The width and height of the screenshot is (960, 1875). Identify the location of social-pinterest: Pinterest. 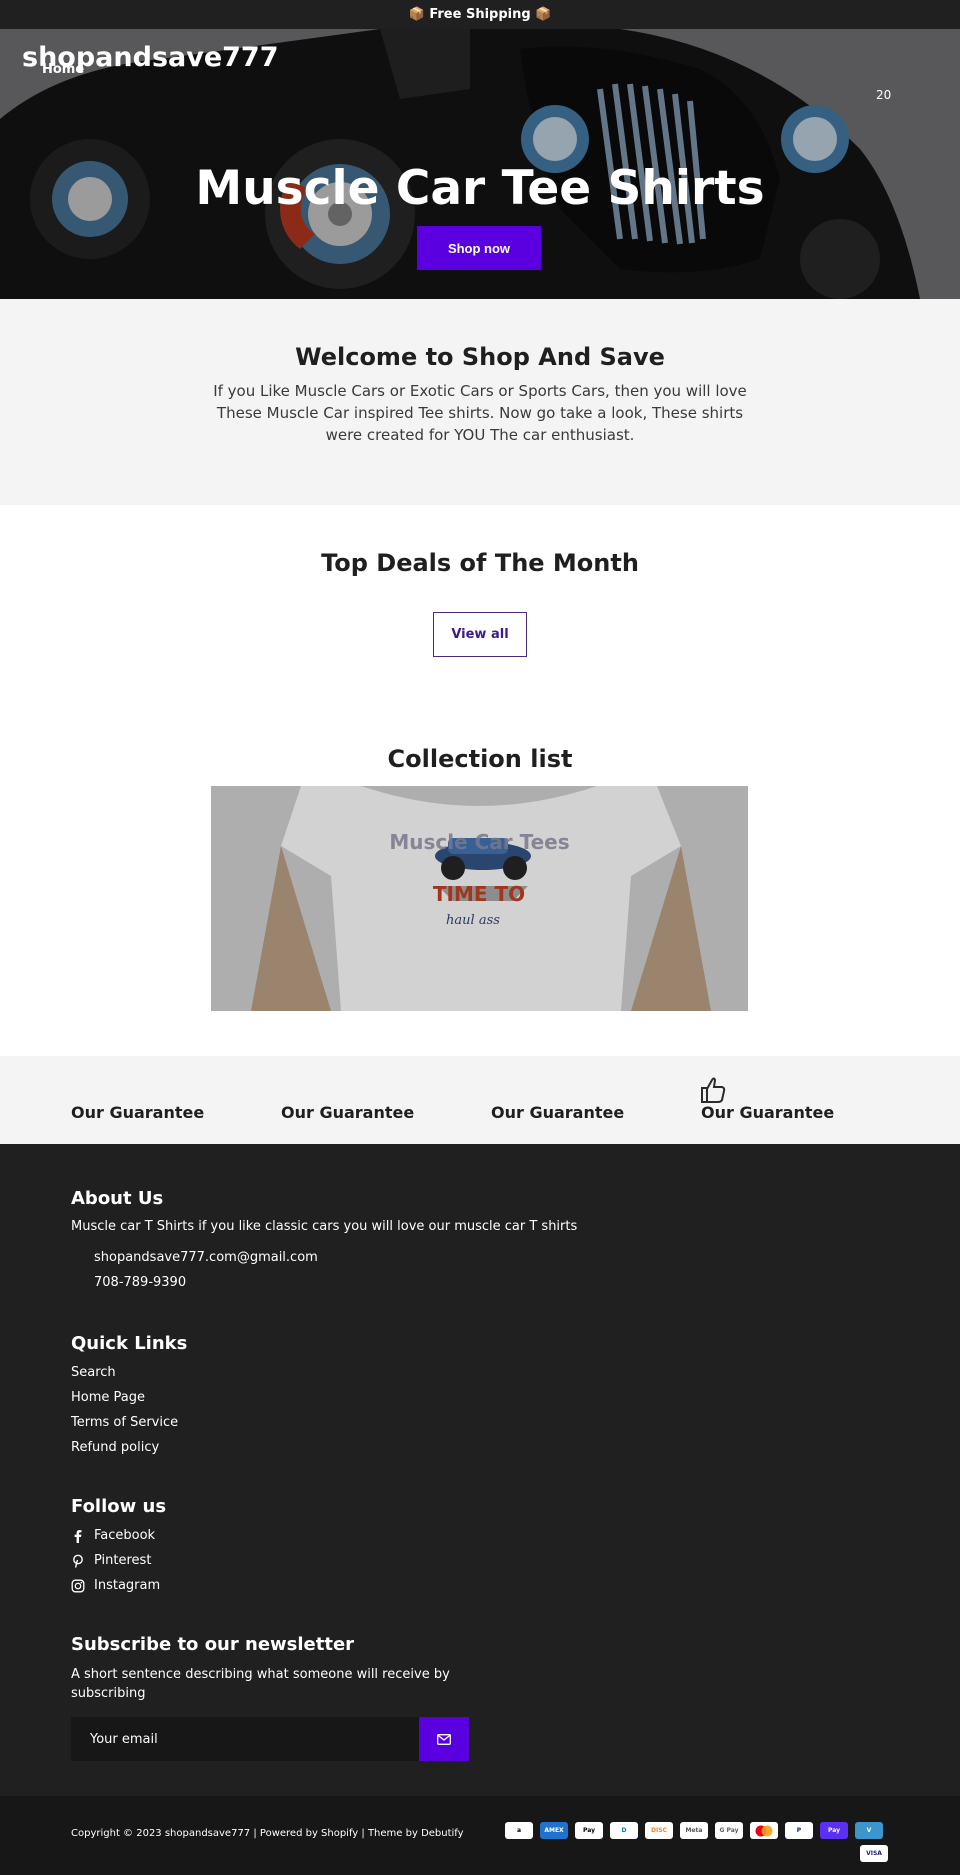
(111, 1560).